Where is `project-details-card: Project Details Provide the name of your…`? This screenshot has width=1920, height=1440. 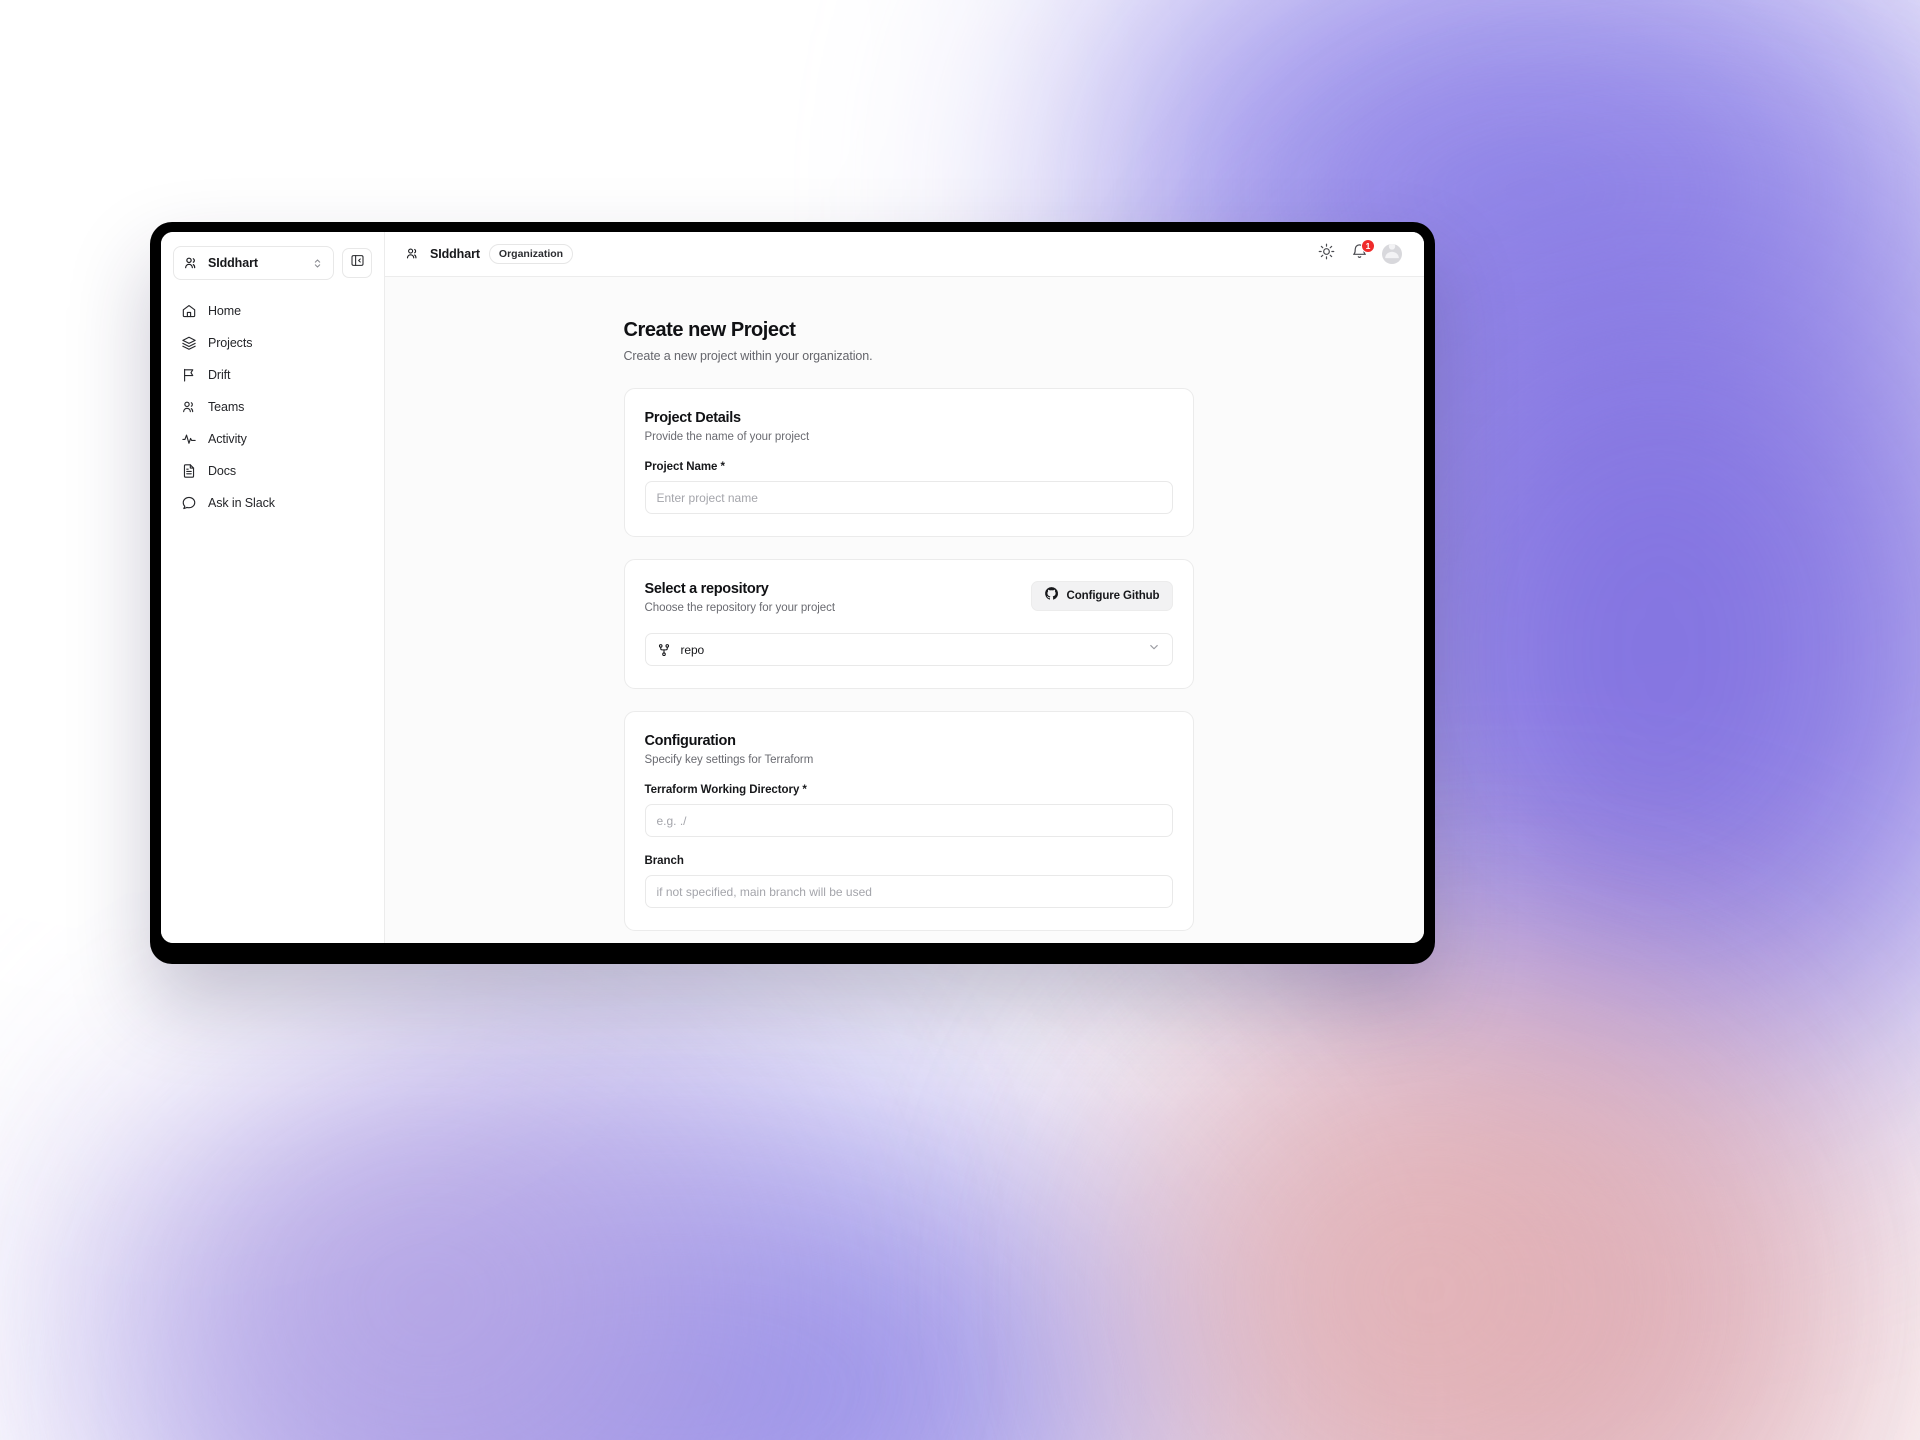
project-details-card: Project Details Provide the name of your… is located at coordinates (908, 462).